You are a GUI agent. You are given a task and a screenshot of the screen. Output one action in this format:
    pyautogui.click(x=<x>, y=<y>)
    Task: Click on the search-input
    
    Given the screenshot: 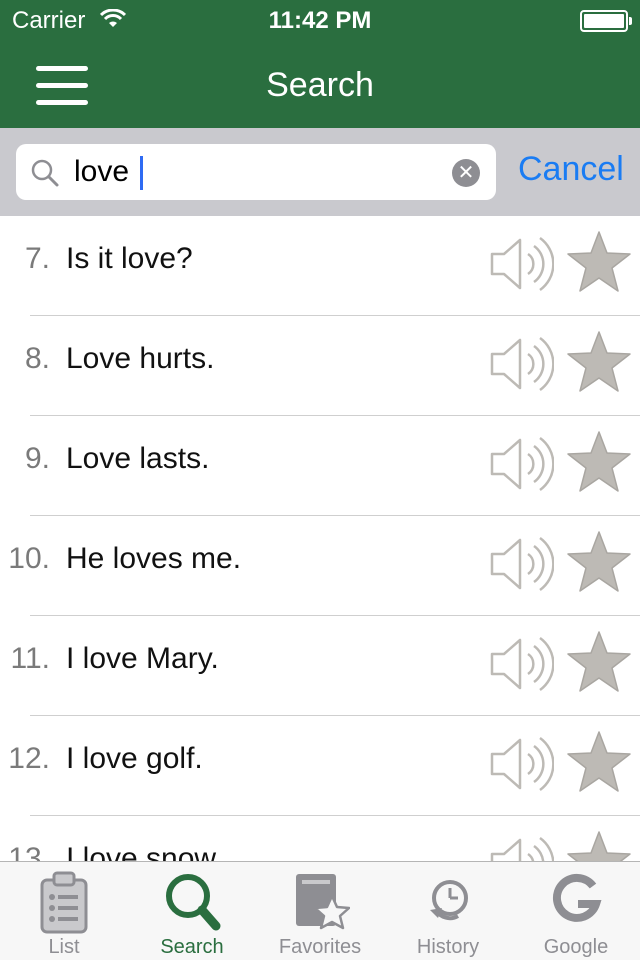 What is the action you would take?
    pyautogui.click(x=259, y=172)
    